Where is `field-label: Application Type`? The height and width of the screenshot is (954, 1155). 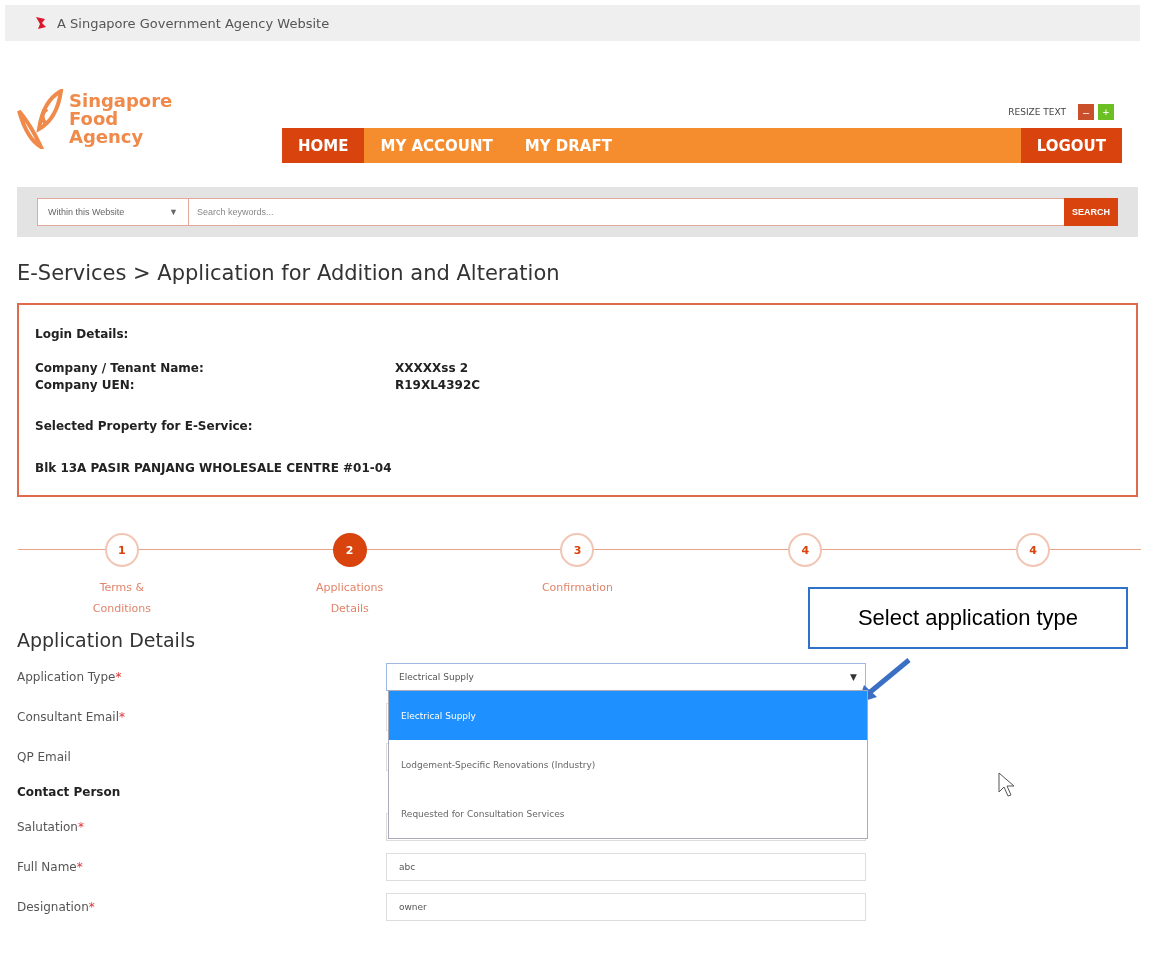 field-label: Application Type is located at coordinates (66, 677).